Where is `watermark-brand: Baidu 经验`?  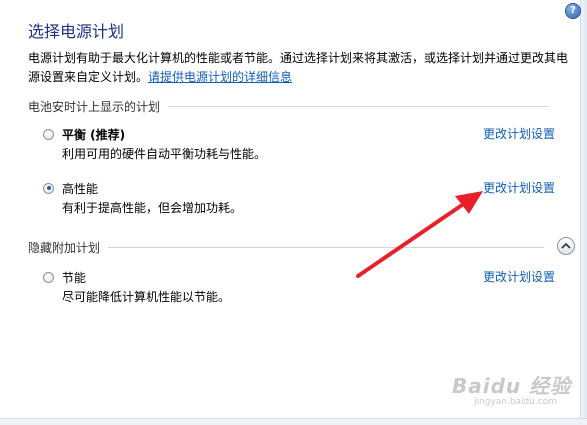 watermark-brand: Baidu 经验 is located at coordinates (512, 386).